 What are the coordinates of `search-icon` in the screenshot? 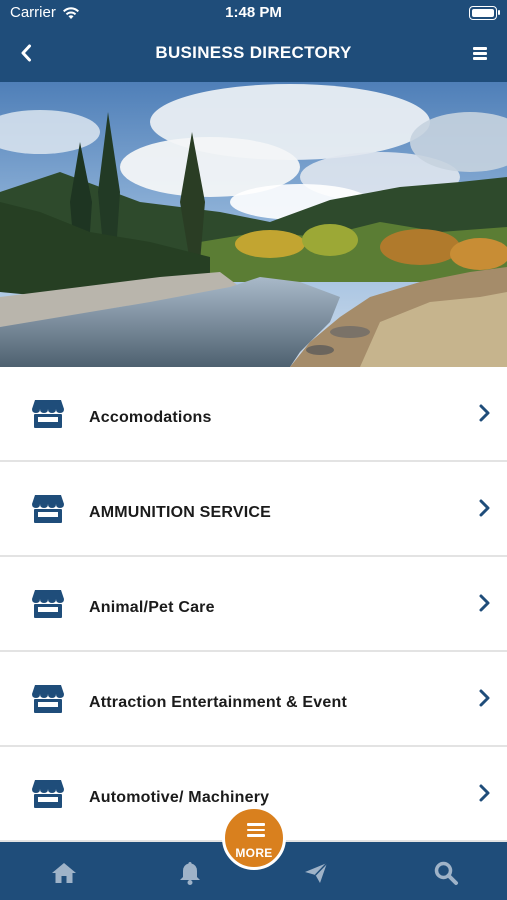 It's located at (446, 873).